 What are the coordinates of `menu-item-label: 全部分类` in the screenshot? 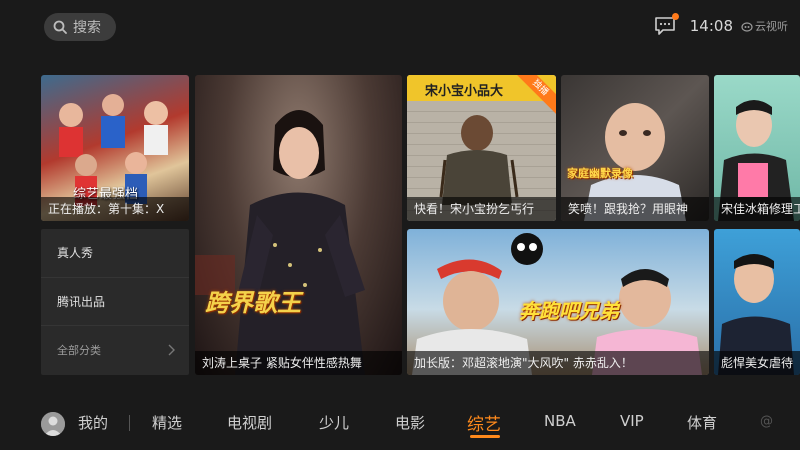 It's located at (79, 351).